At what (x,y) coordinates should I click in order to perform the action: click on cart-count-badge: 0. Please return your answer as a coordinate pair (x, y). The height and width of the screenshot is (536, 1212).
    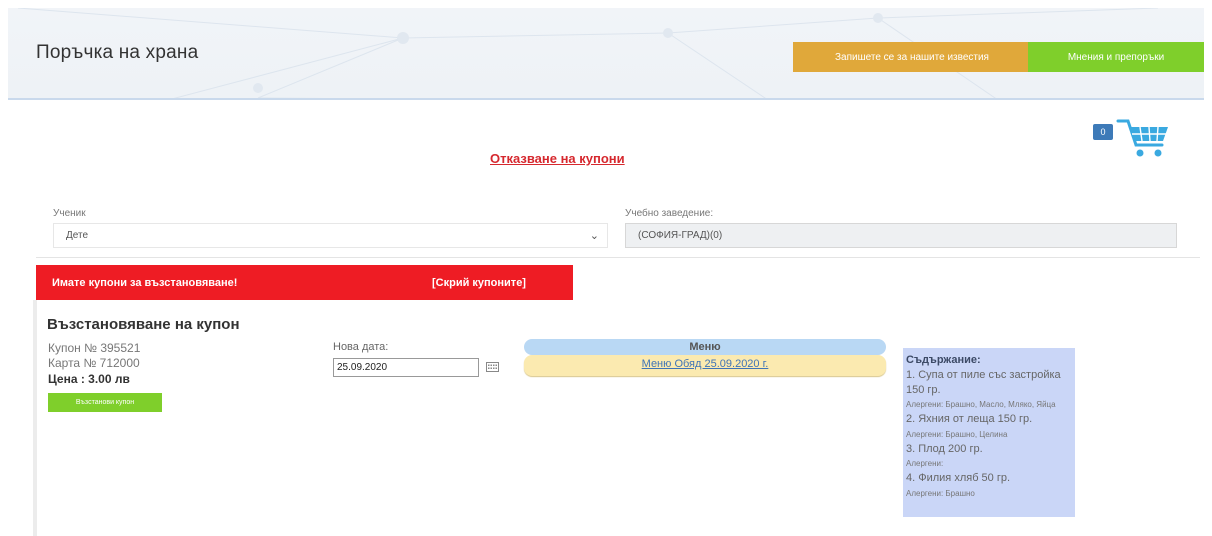
    Looking at the image, I should click on (1103, 132).